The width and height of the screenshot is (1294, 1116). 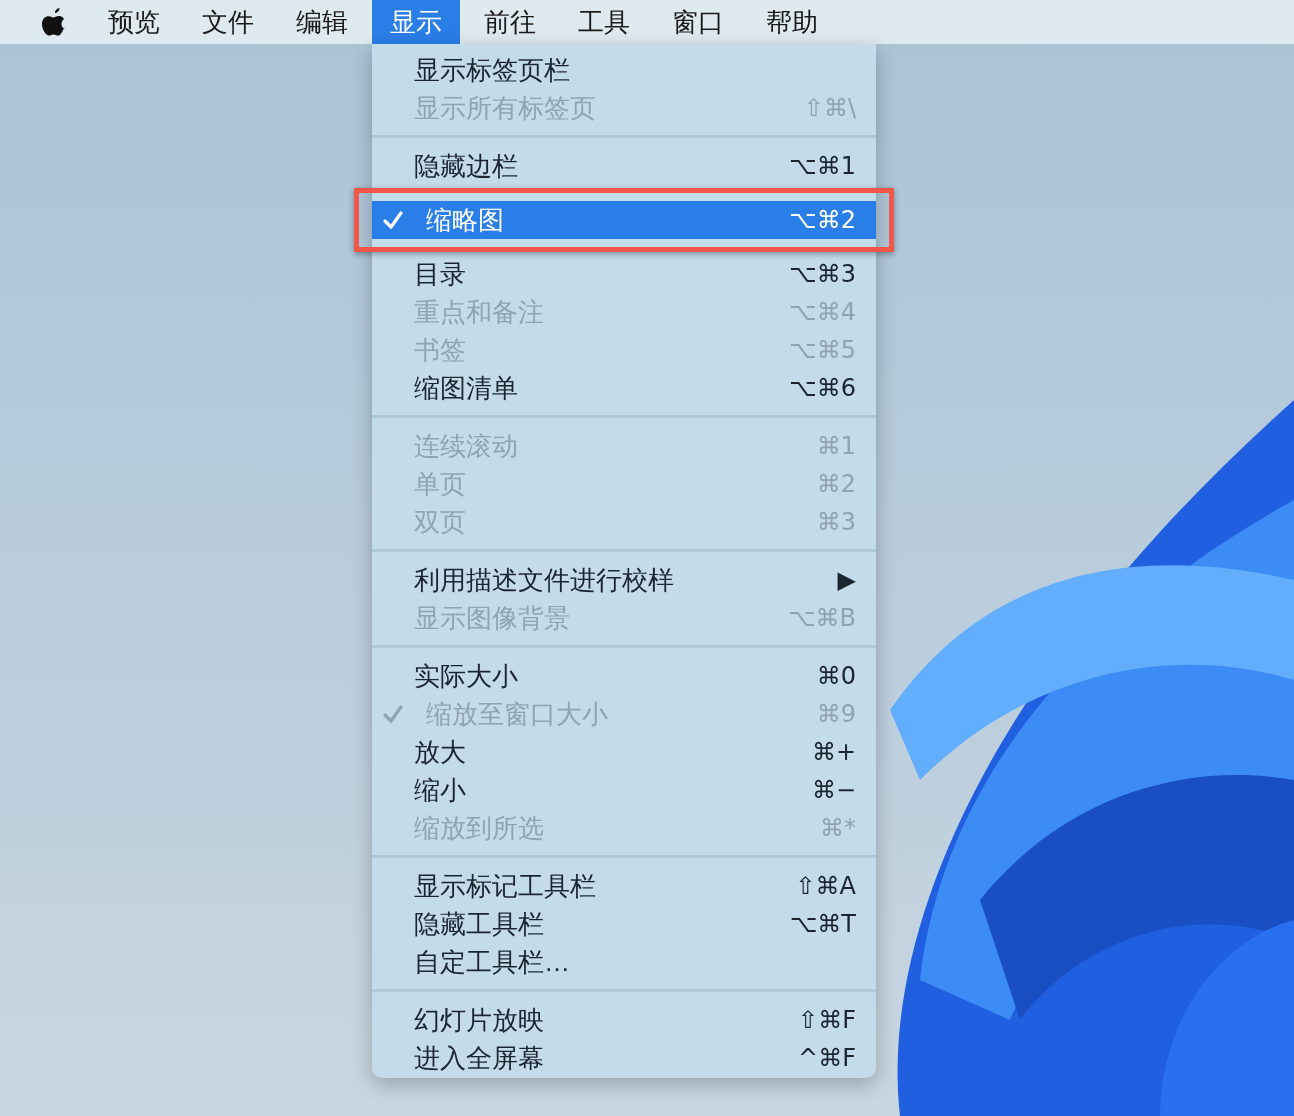 I want to click on menu-bar-item: 窗口, so click(x=698, y=22).